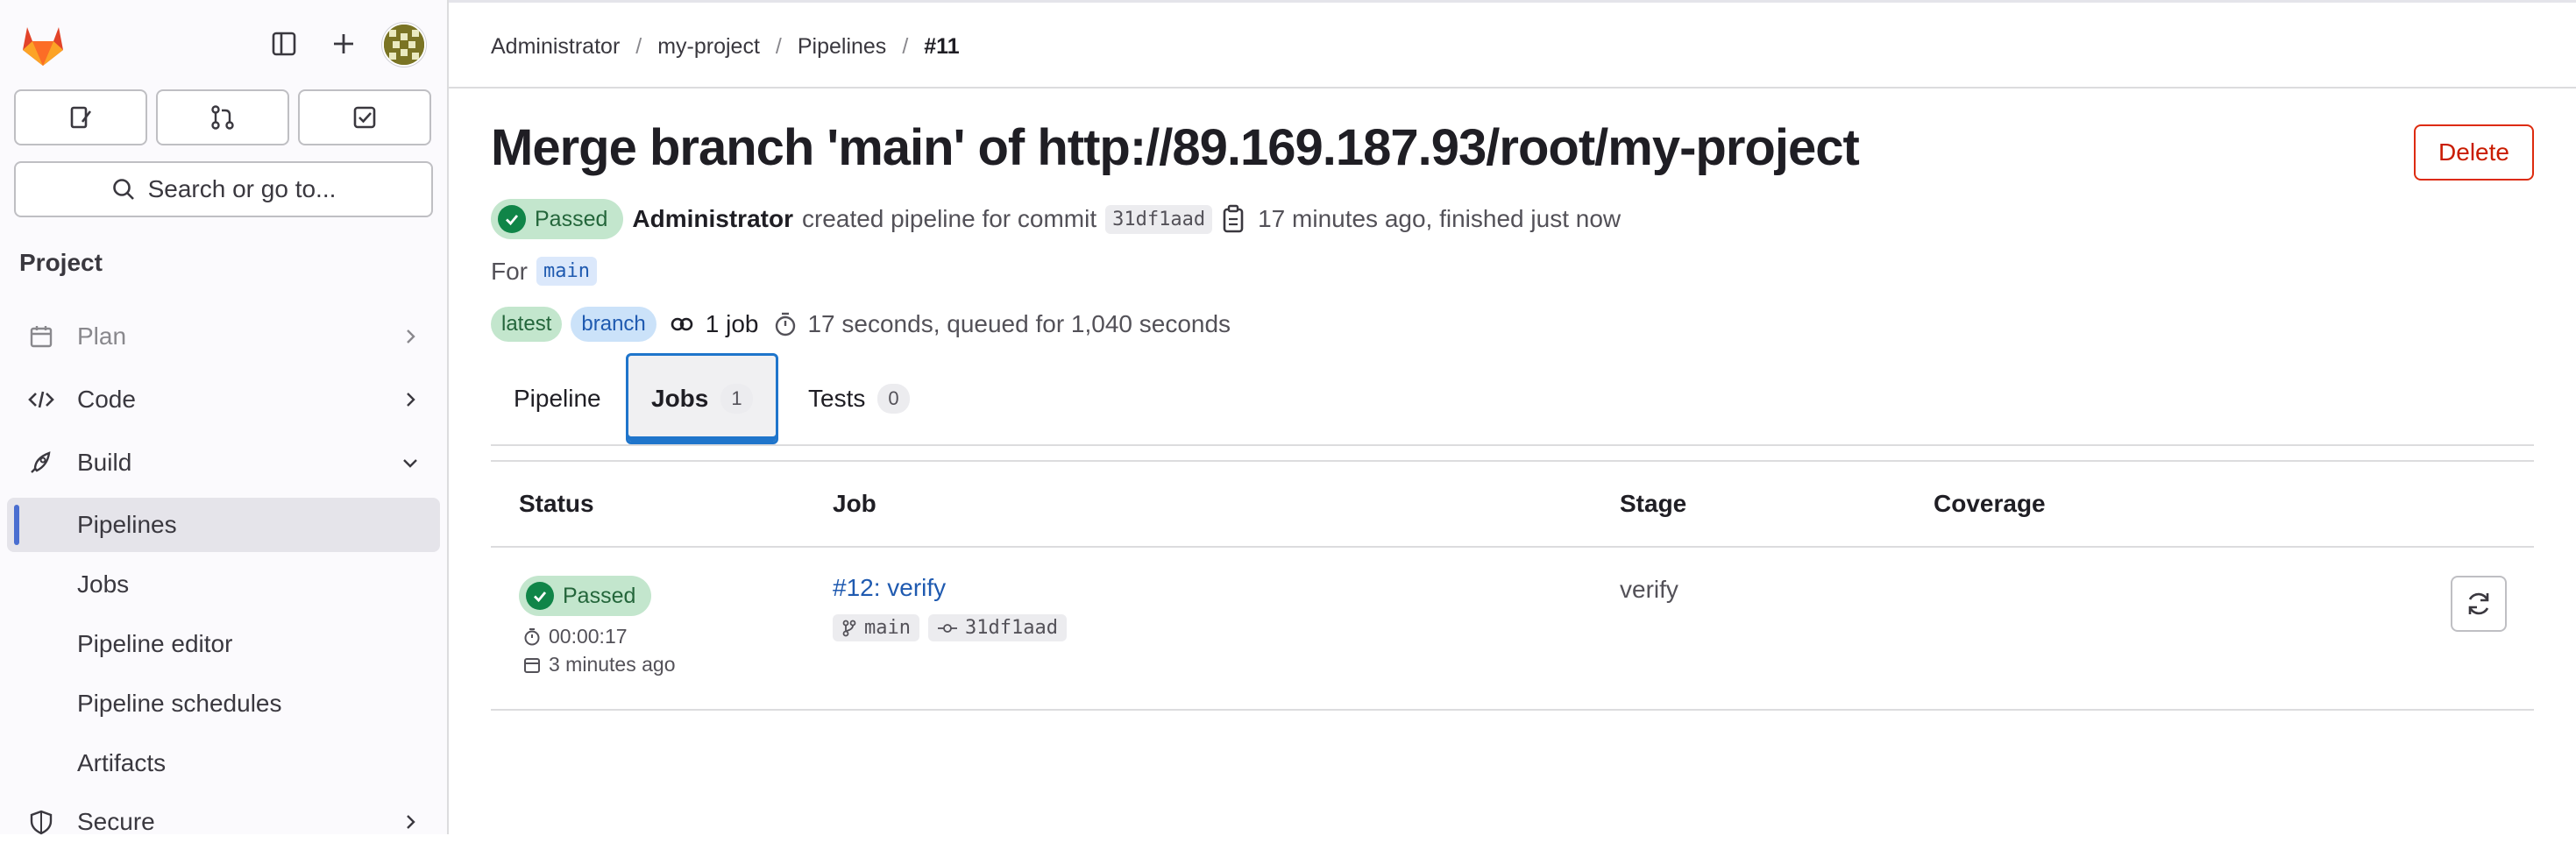 The image size is (2576, 850). I want to click on chevron-down-icon, so click(410, 463).